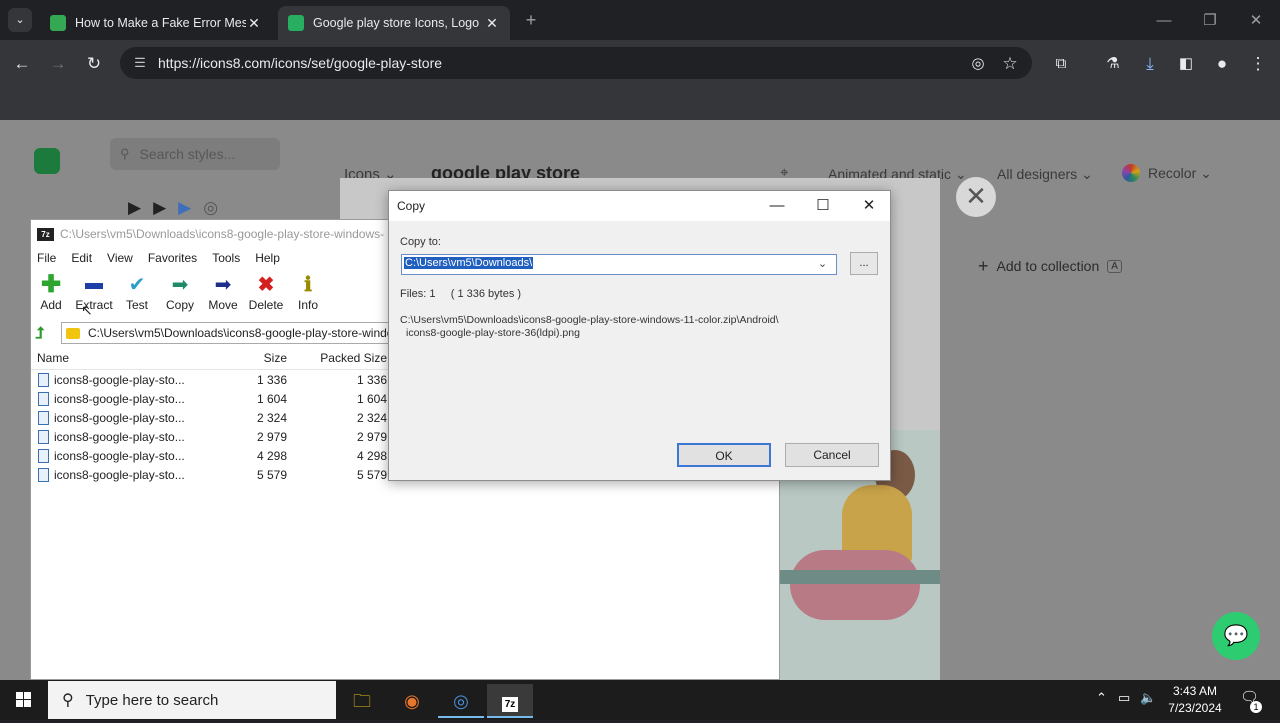  What do you see at coordinates (1045, 174) in the screenshot?
I see `designers-filter-dropdown: All designers ⌄` at bounding box center [1045, 174].